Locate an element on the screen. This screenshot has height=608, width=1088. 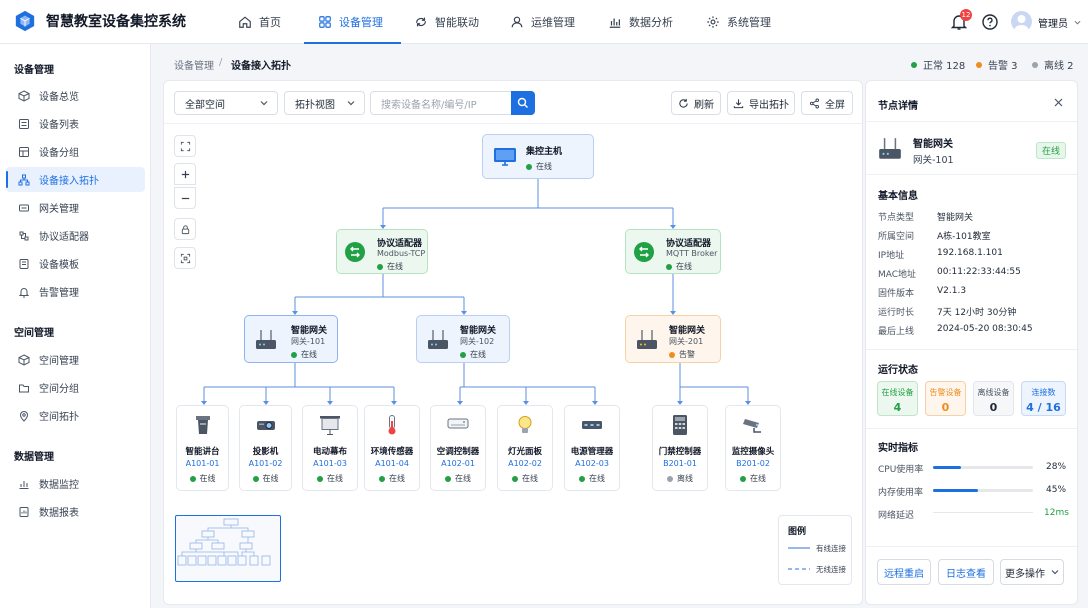
minimap is located at coordinates (228, 548).